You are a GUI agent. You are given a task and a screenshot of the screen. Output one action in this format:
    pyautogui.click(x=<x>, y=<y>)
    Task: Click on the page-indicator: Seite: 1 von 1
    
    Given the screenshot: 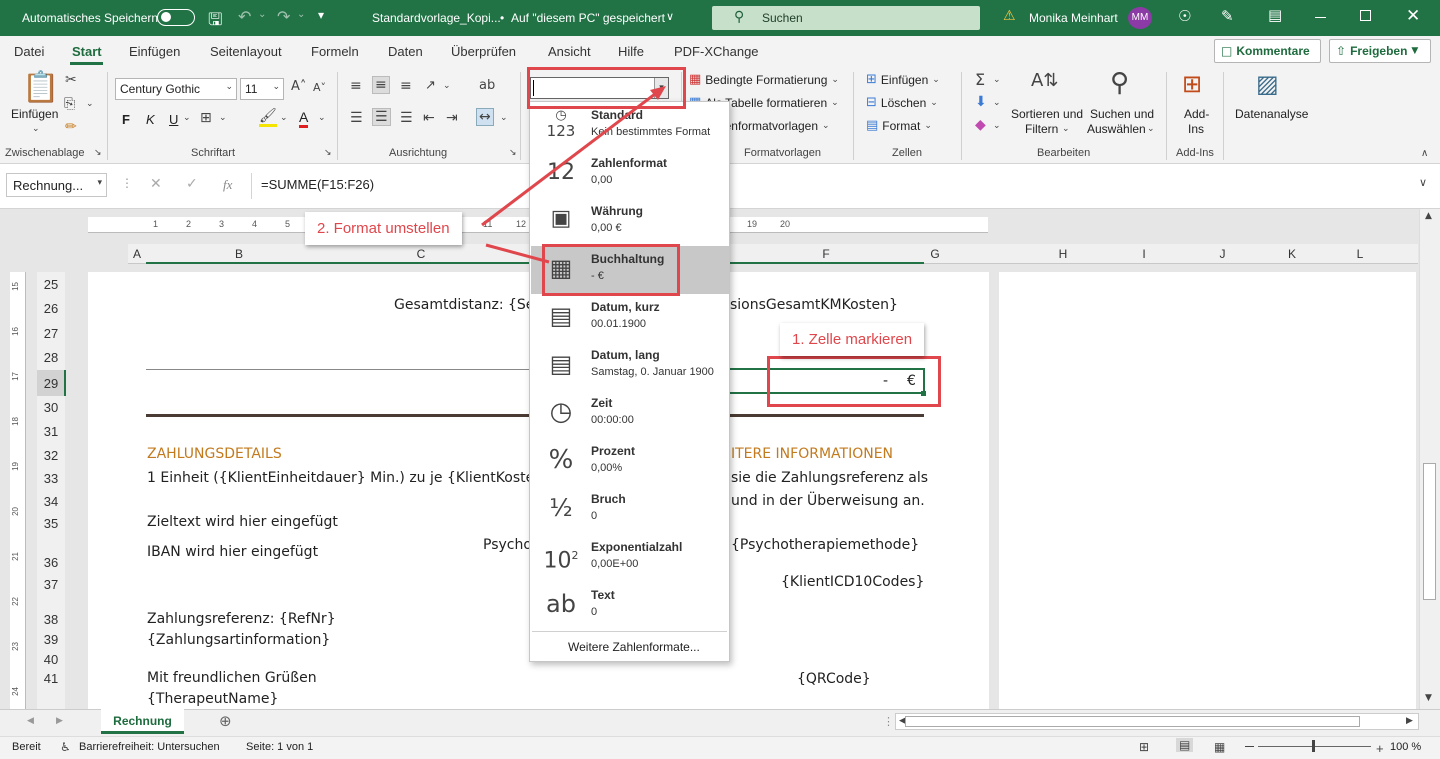 What is the action you would take?
    pyautogui.click(x=280, y=747)
    